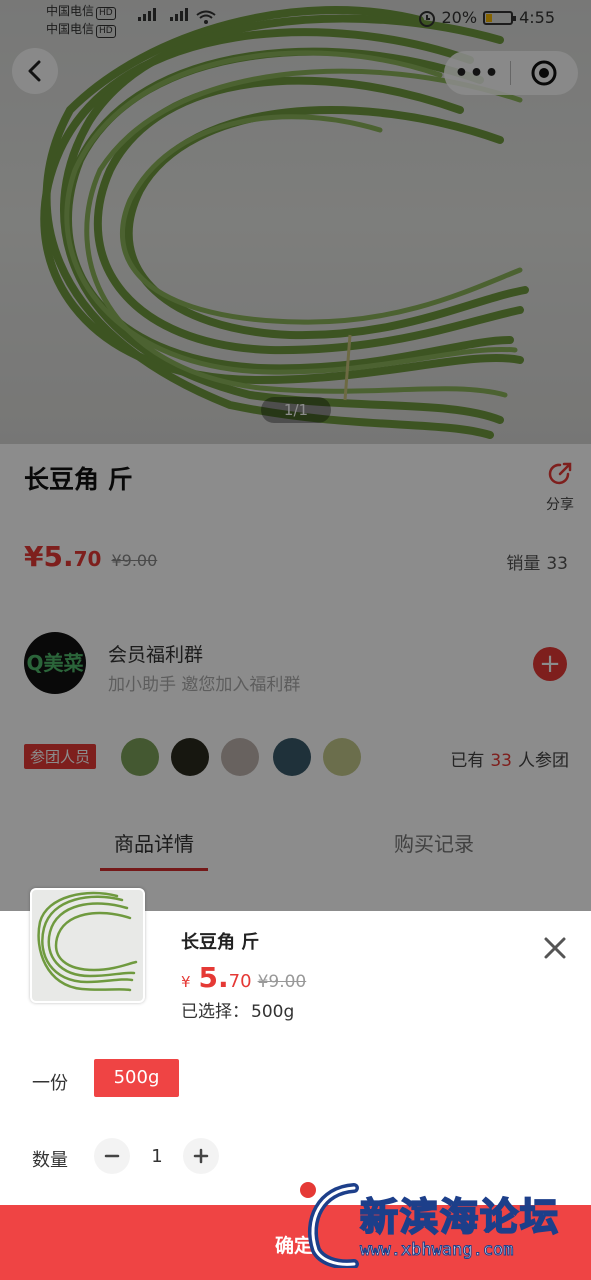 This screenshot has width=591, height=1280. Describe the element at coordinates (50, 1083) in the screenshot. I see `spec-label: 一份` at that location.